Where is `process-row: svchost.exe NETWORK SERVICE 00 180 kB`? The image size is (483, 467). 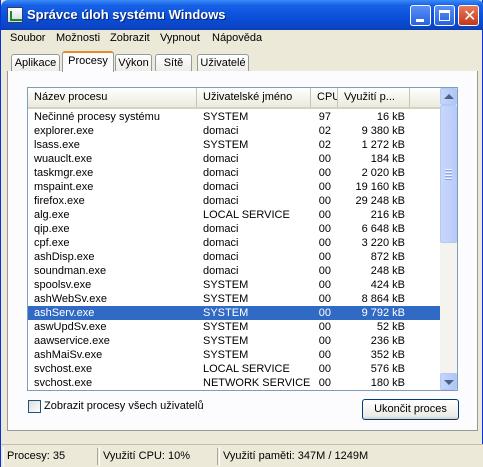
process-row: svchost.exe NETWORK SERVICE 00 180 kB is located at coordinates (234, 383).